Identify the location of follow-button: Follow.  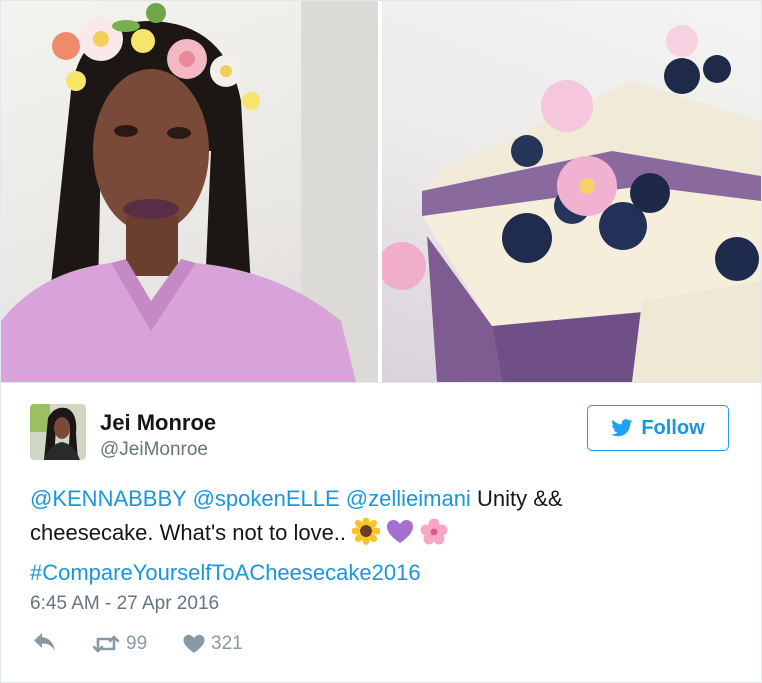
(658, 428).